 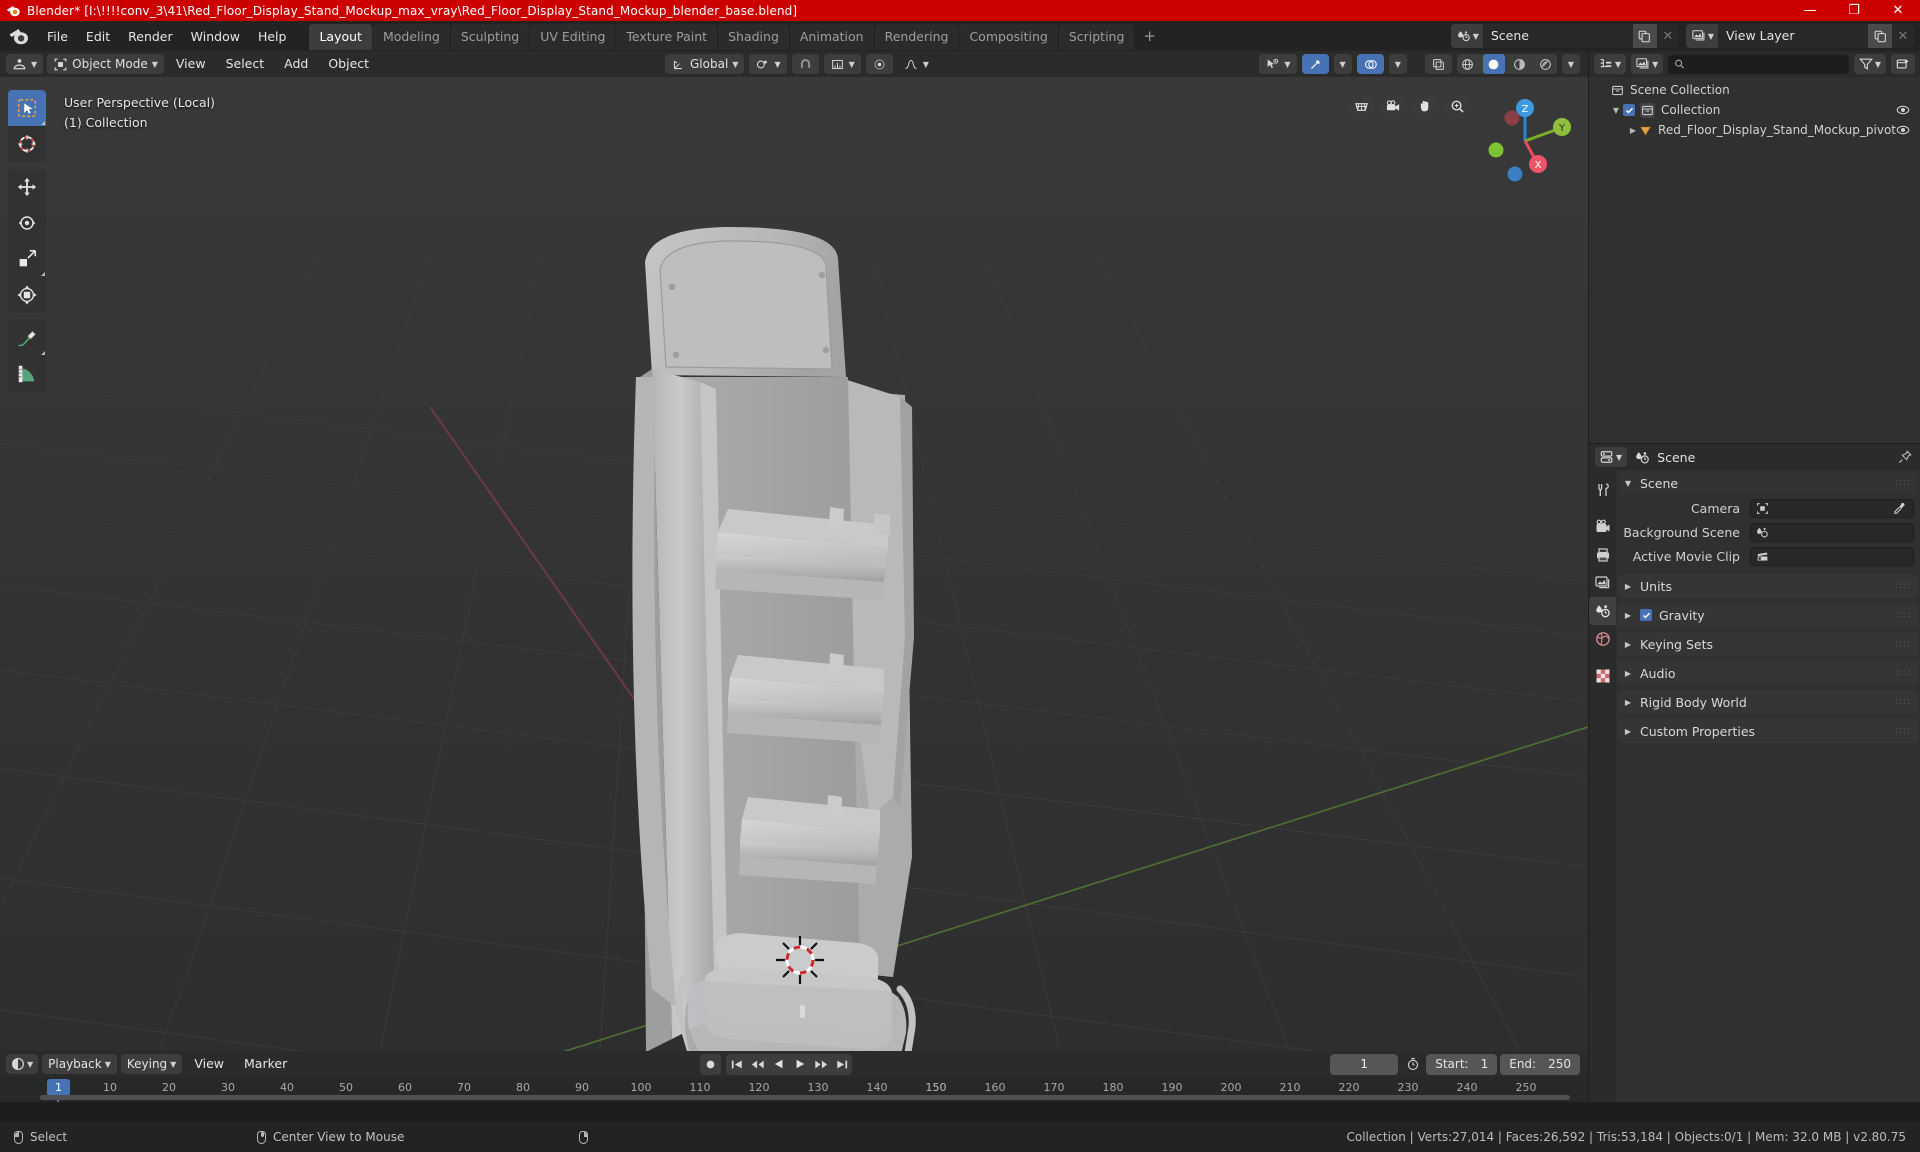 I want to click on record-icon, so click(x=710, y=1064).